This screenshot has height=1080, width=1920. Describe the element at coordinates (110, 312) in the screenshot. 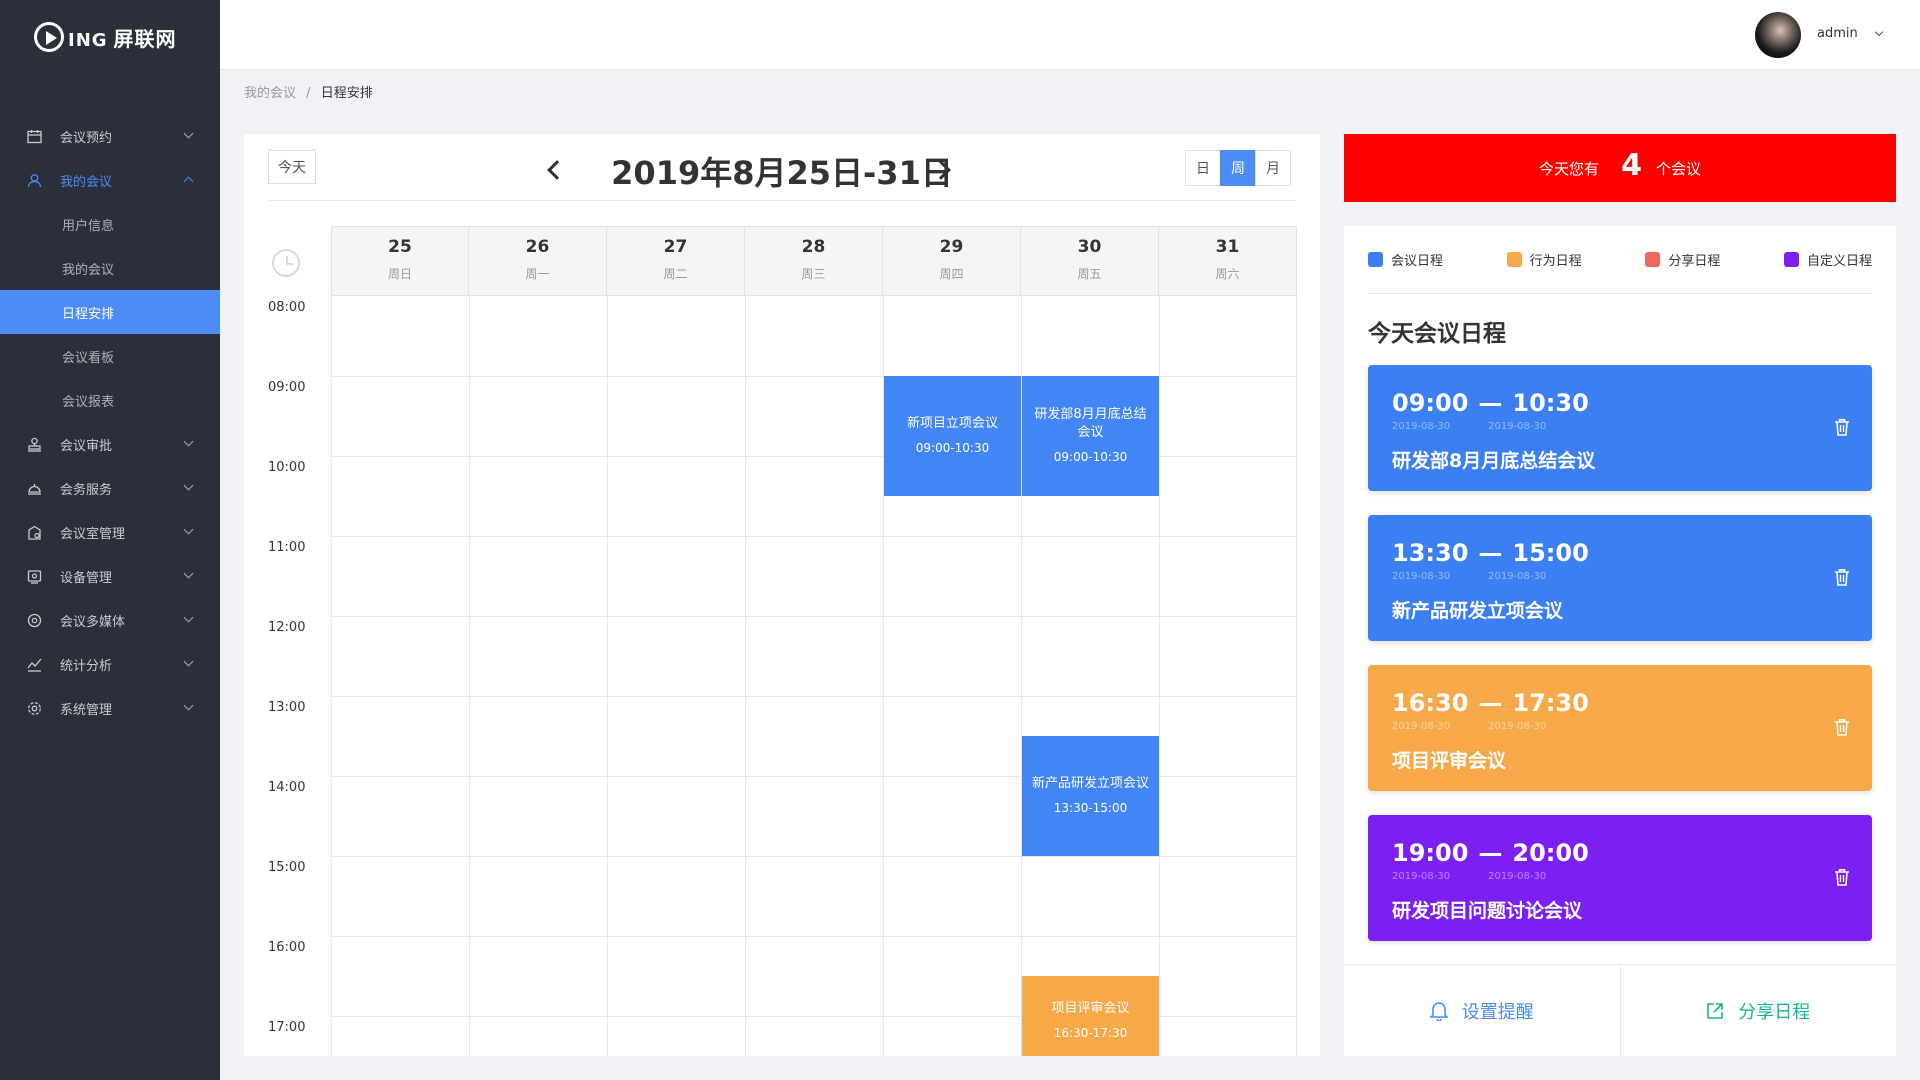

I see `sidebar-subitem-schedule: 日程安排` at that location.